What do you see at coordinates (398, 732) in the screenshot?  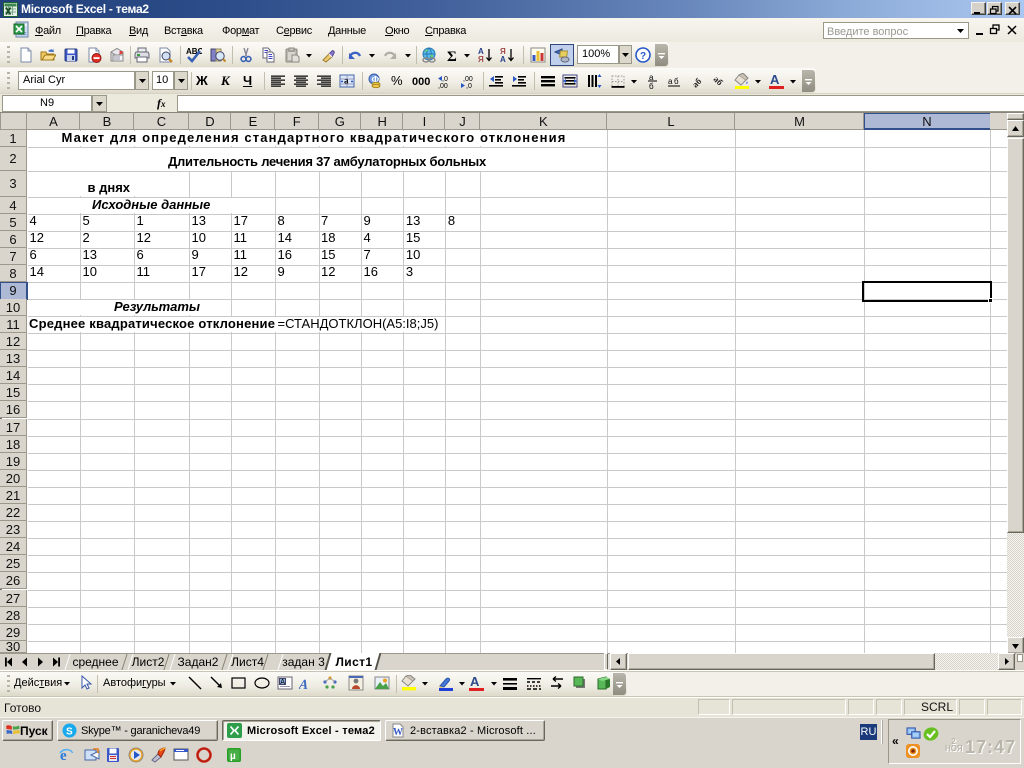 I see `svg-text: W` at bounding box center [398, 732].